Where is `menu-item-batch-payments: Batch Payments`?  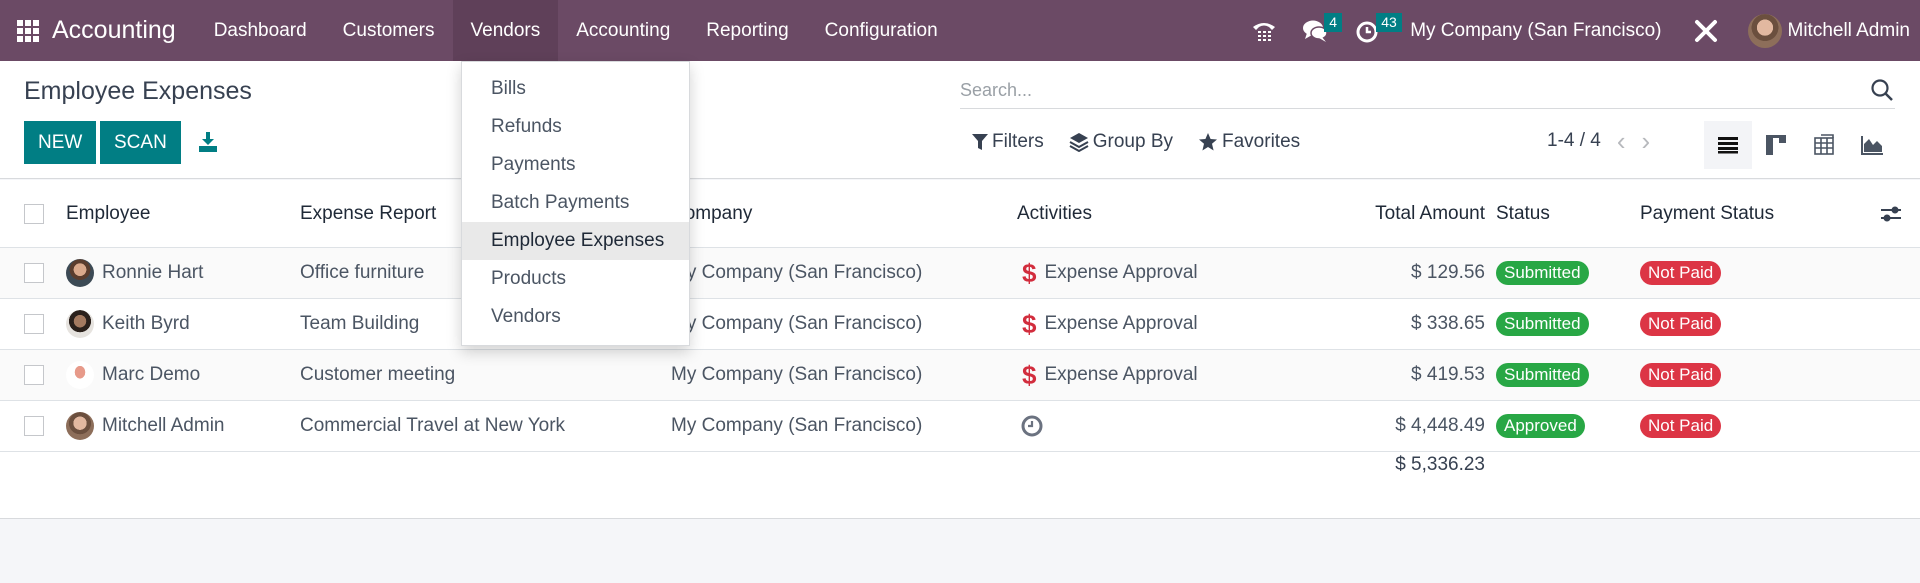
menu-item-batch-payments: Batch Payments is located at coordinates (575, 203).